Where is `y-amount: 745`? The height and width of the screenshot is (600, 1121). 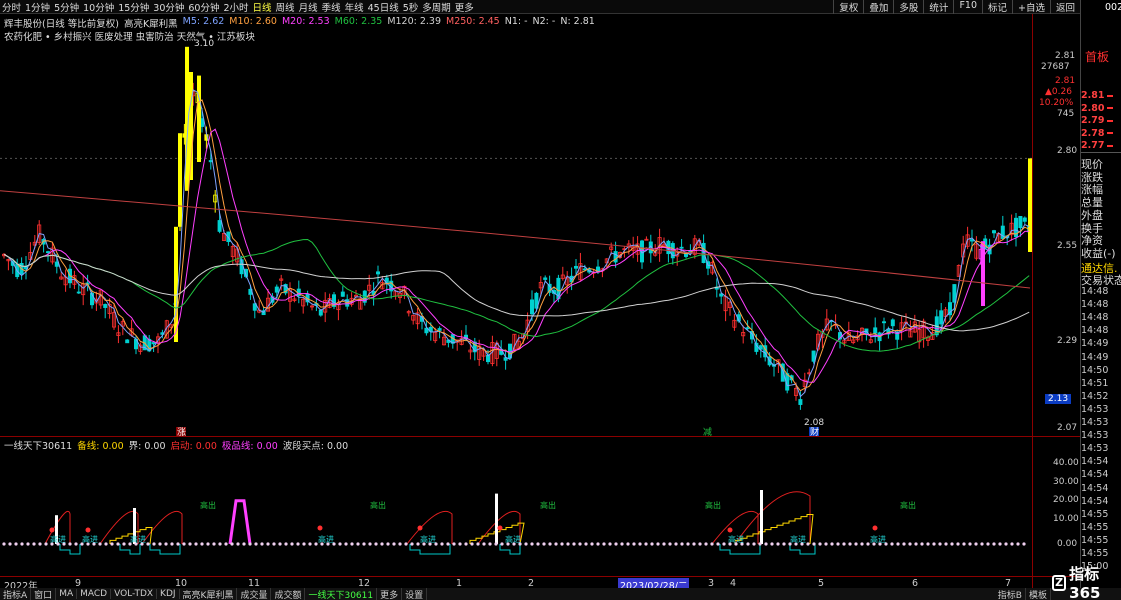 y-amount: 745 is located at coordinates (1066, 114).